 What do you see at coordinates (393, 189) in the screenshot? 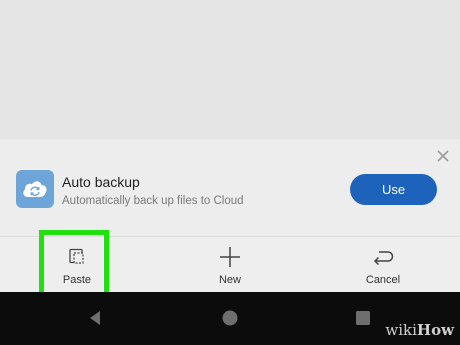
I see `use-button: Use` at bounding box center [393, 189].